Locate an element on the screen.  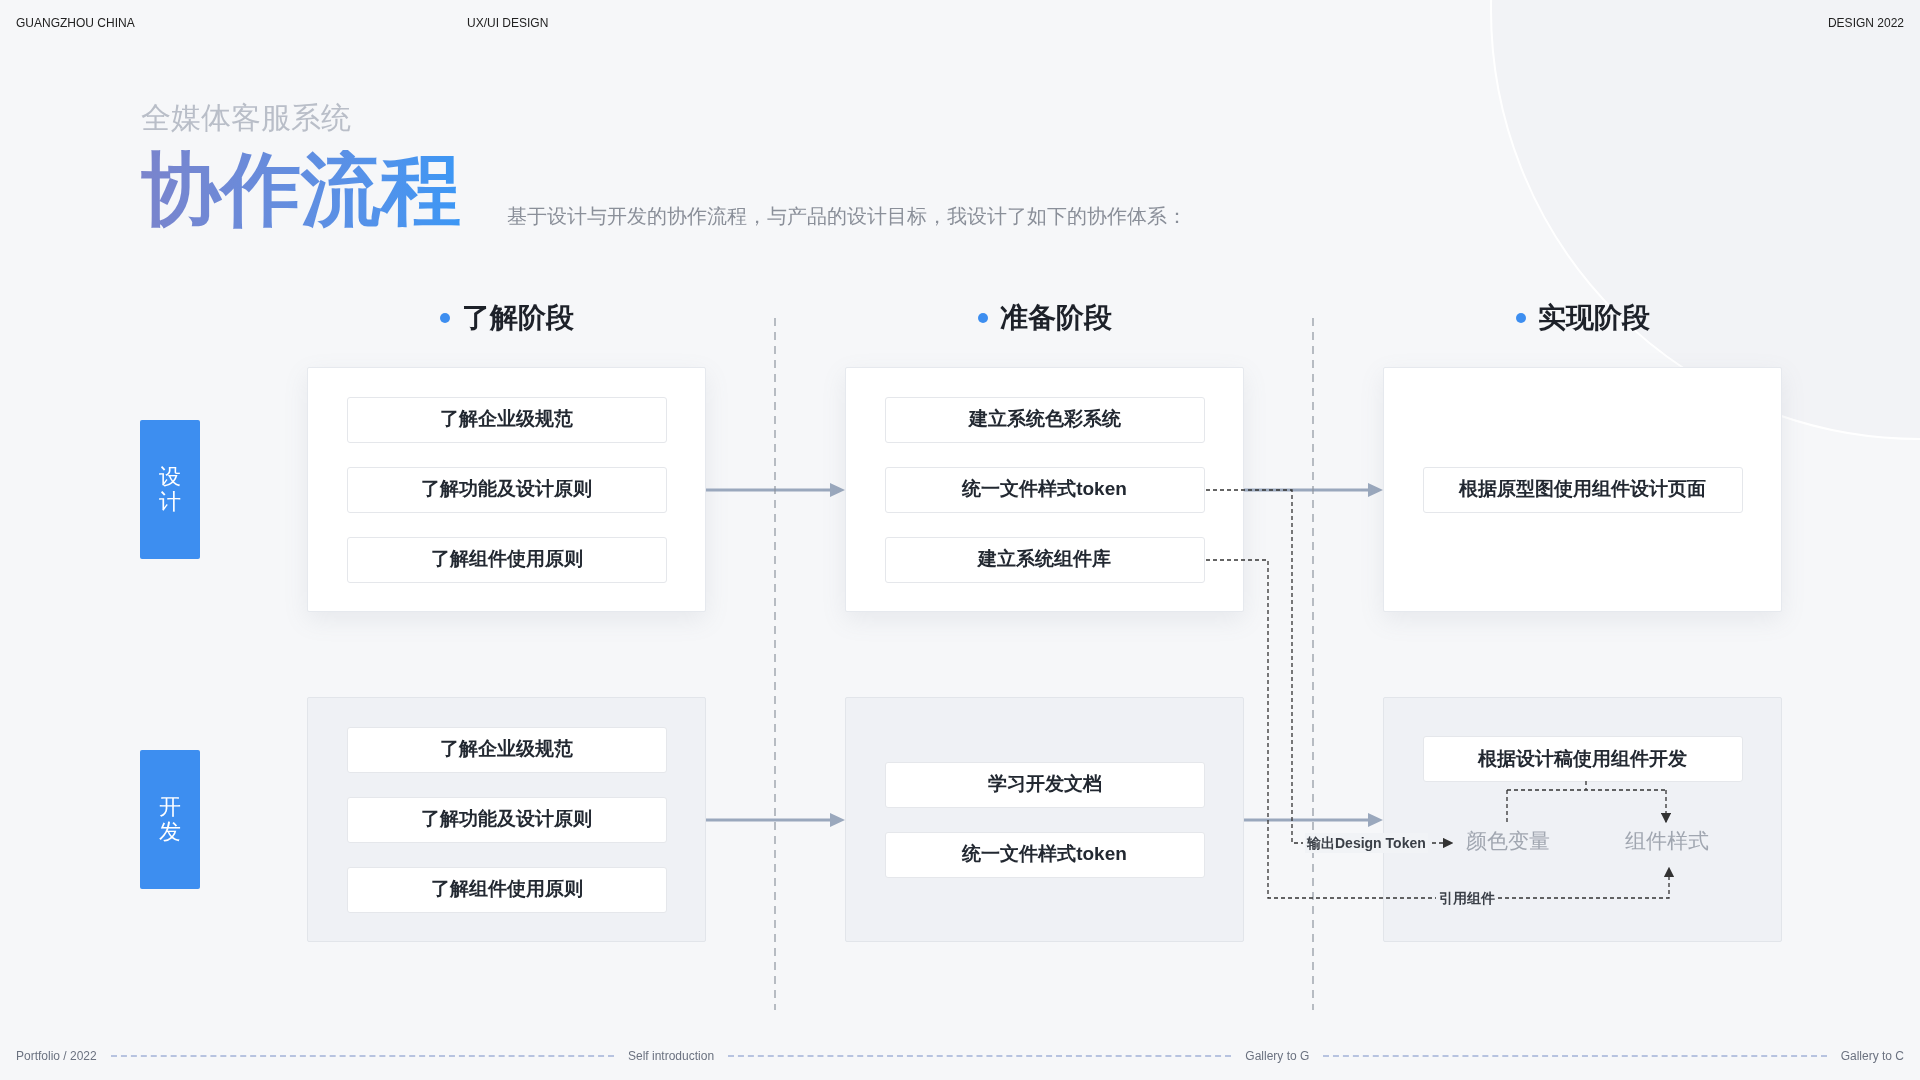
task-box: 学习开发文档 is located at coordinates (1044, 784).